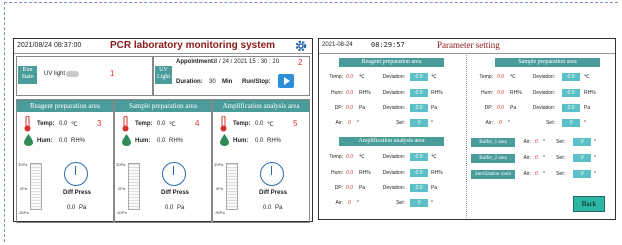 Image resolution: width=622 pixels, height=245 pixels. What do you see at coordinates (527, 174) in the screenshot?
I see `sterilization-air-label: Air:` at bounding box center [527, 174].